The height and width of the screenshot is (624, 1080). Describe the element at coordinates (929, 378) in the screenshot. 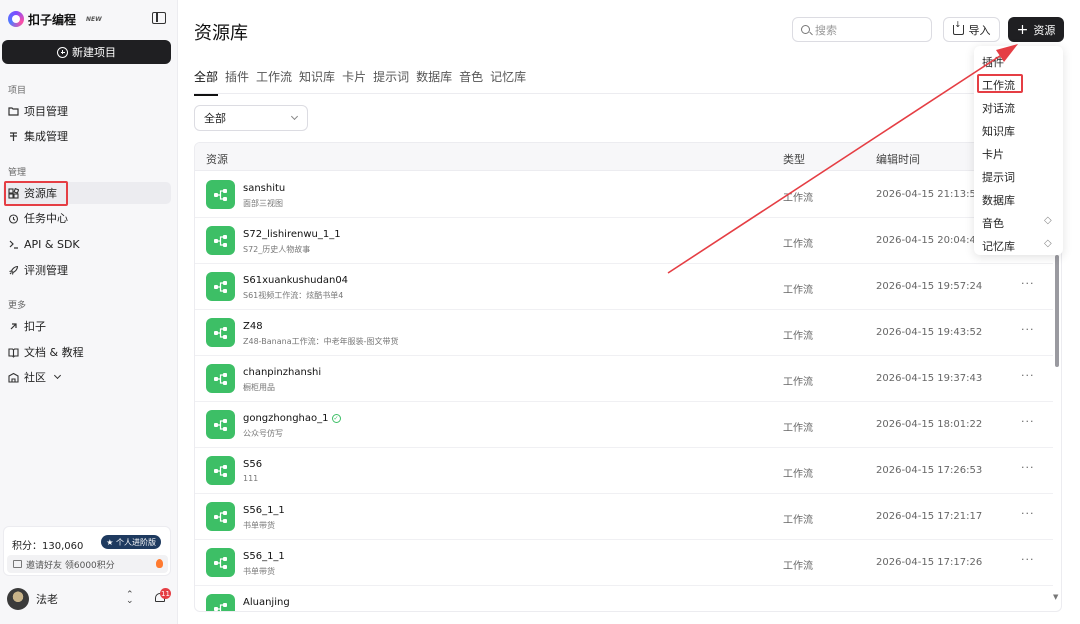

I see `resource-edit-time: 2026-04-15 19:37:43` at that location.